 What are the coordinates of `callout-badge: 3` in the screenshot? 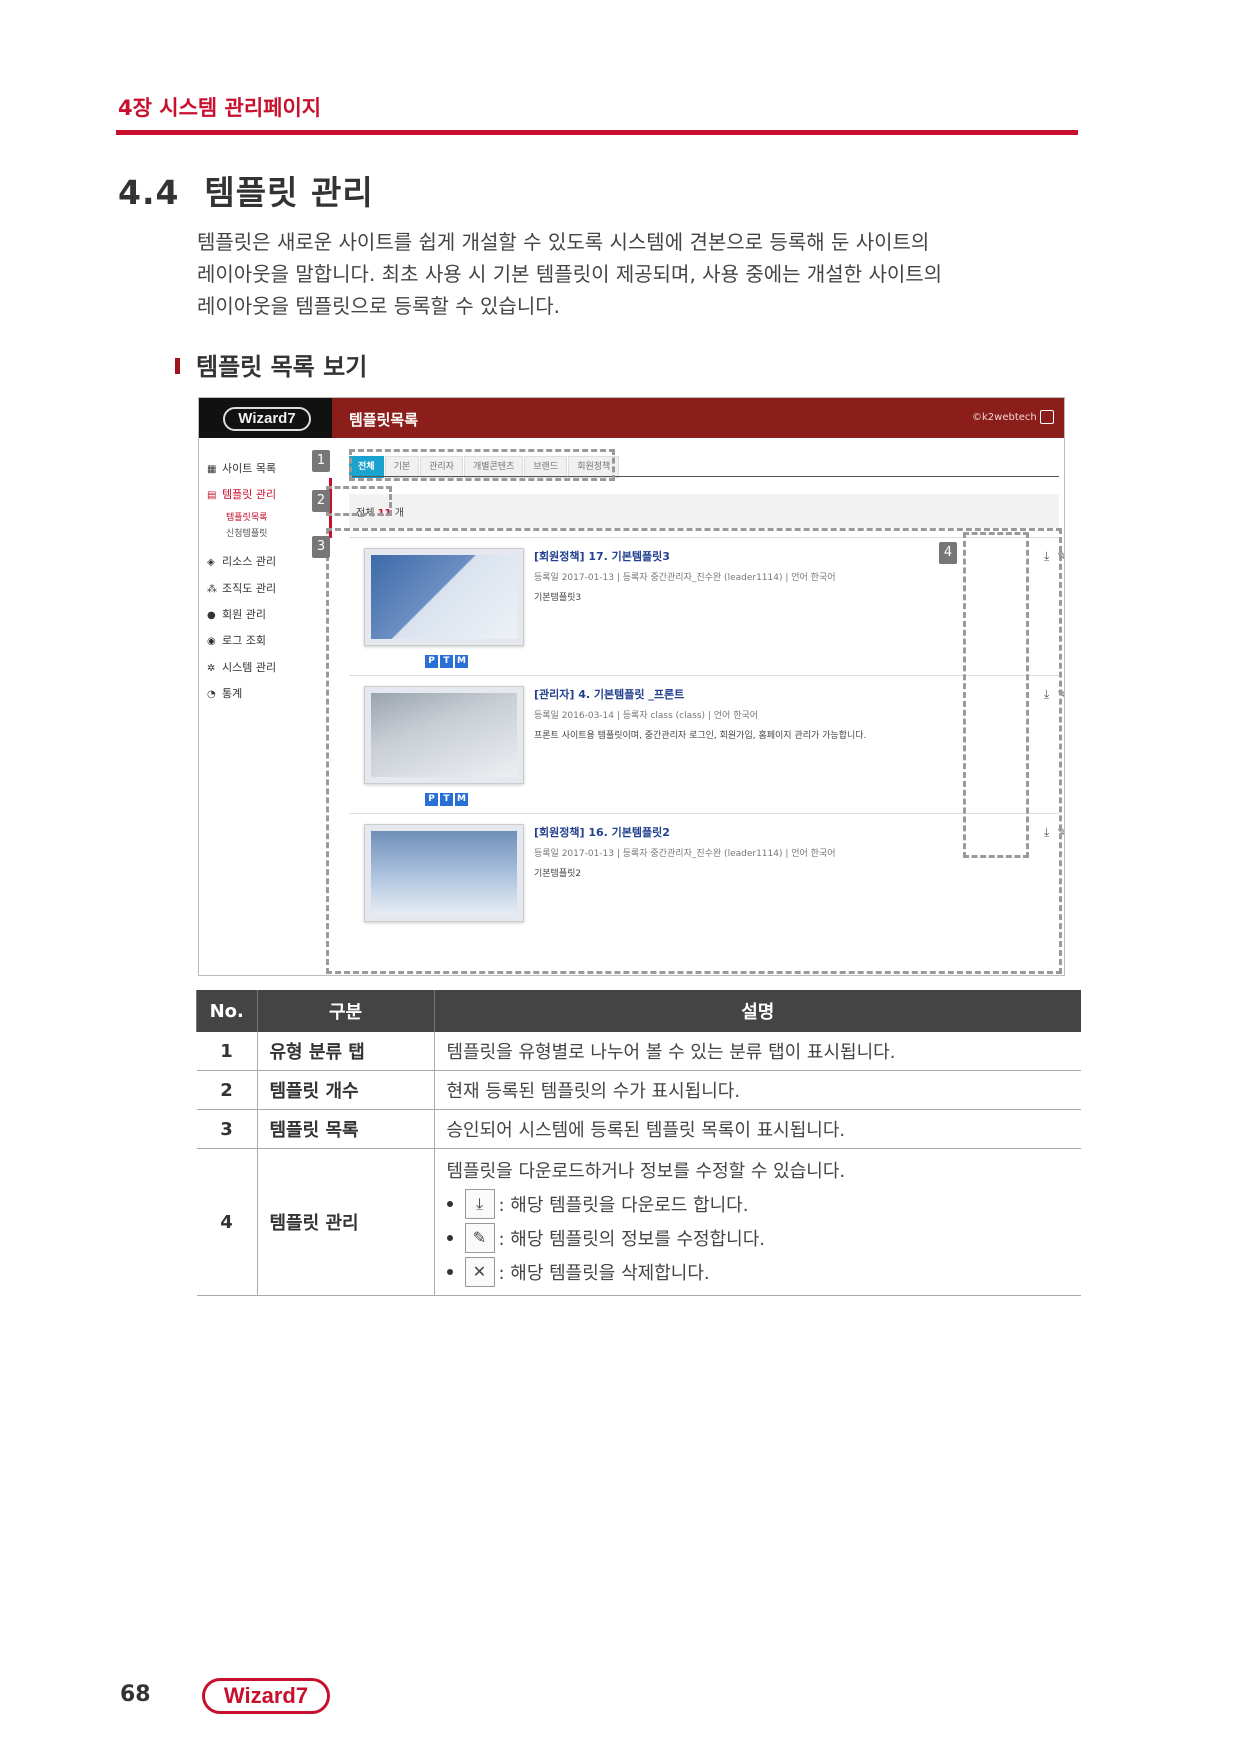 It's located at (321, 547).